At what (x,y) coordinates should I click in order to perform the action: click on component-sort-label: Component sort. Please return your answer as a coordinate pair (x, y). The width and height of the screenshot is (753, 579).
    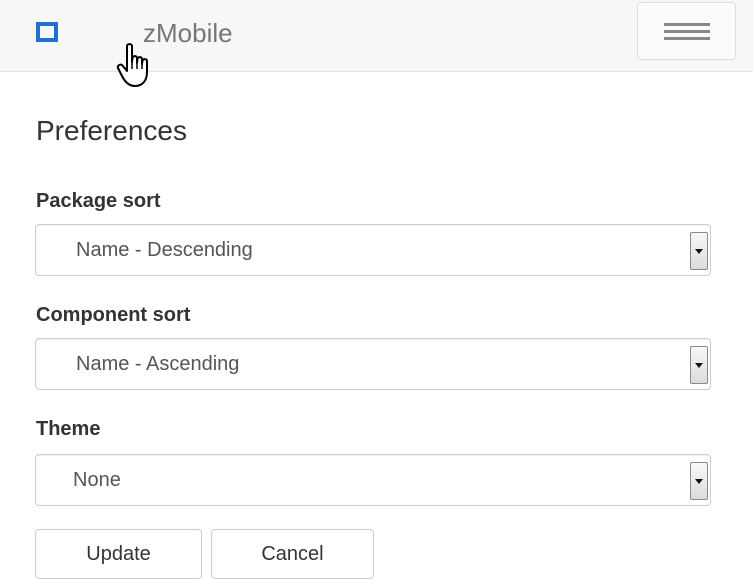
    Looking at the image, I should click on (113, 315).